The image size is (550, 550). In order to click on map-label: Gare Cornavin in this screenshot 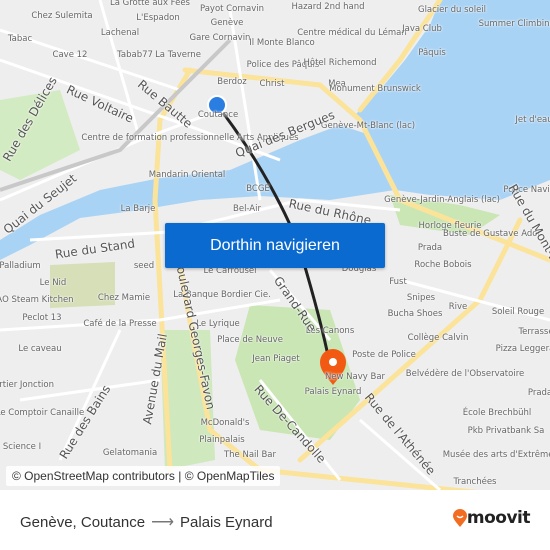, I will do `click(220, 38)`.